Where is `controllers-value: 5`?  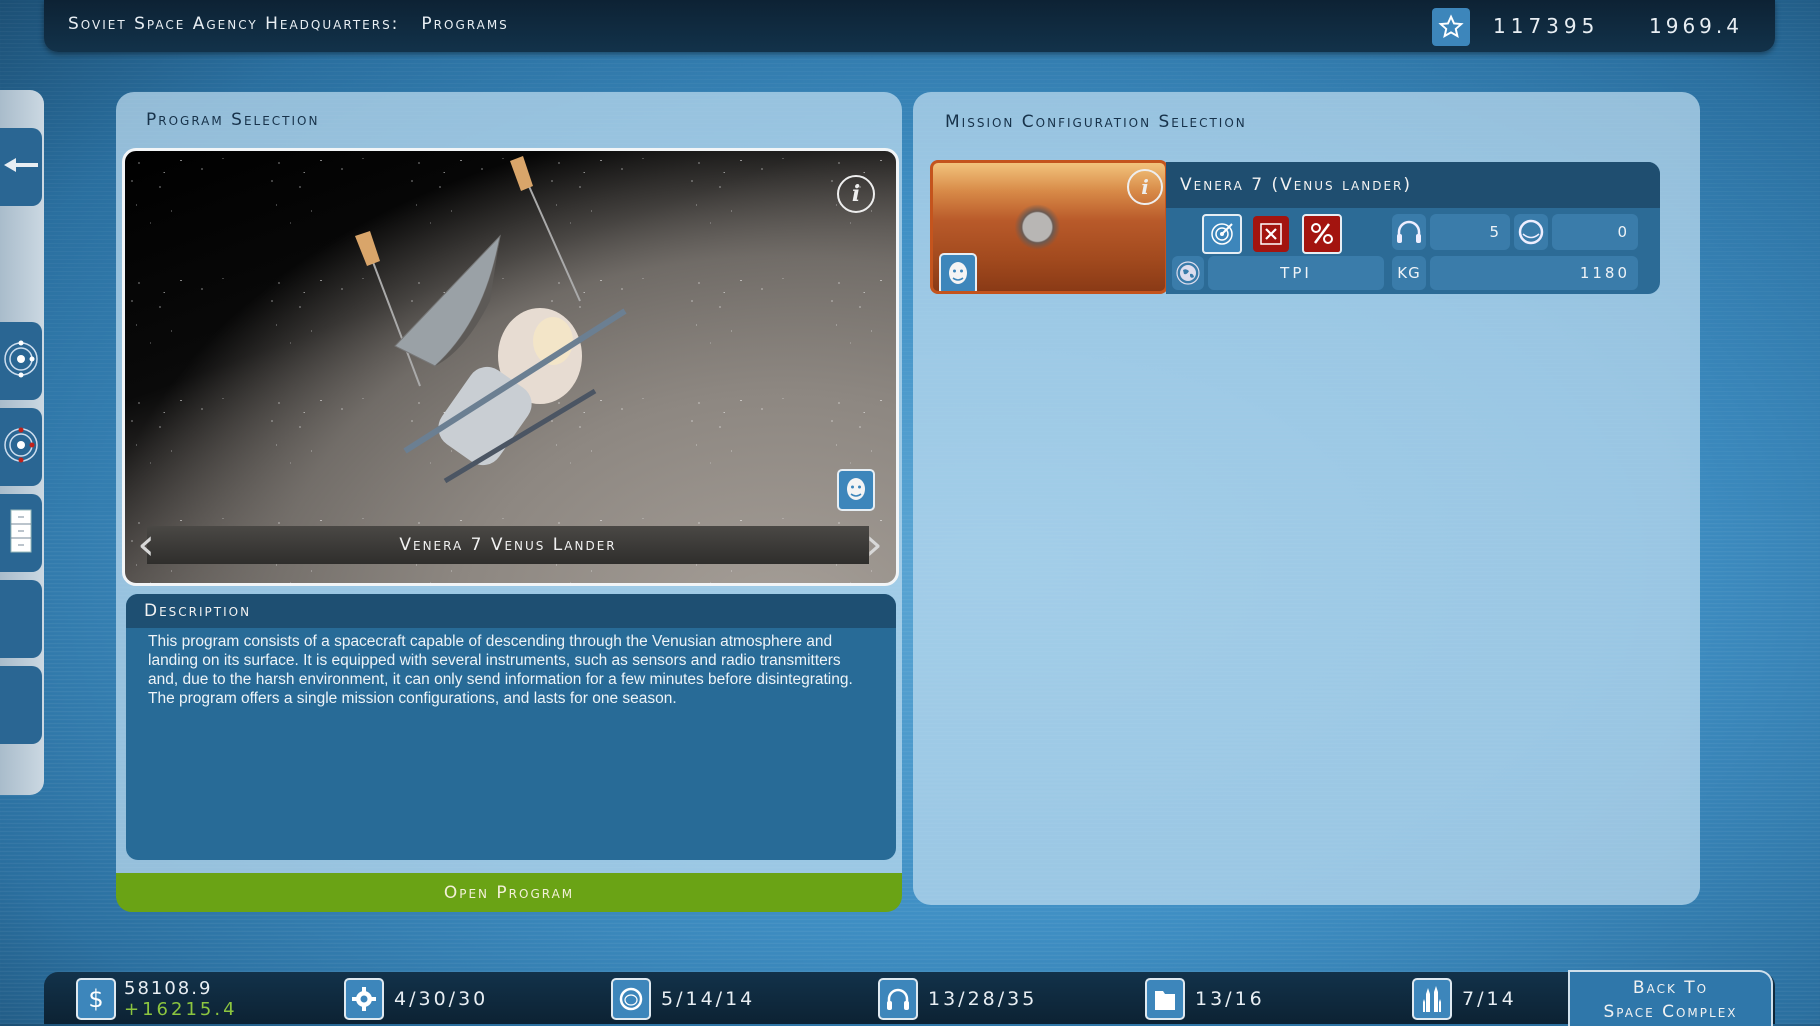
controllers-value: 5 is located at coordinates (1470, 232).